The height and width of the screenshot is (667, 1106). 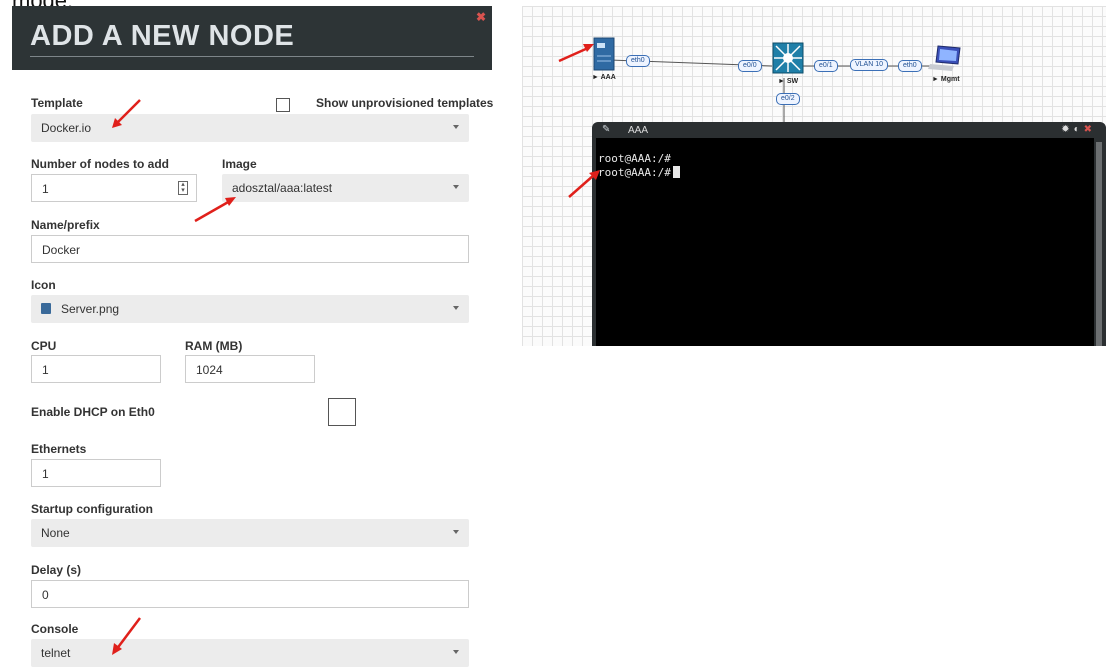 I want to click on edit-icon: ✎, so click(x=606, y=129).